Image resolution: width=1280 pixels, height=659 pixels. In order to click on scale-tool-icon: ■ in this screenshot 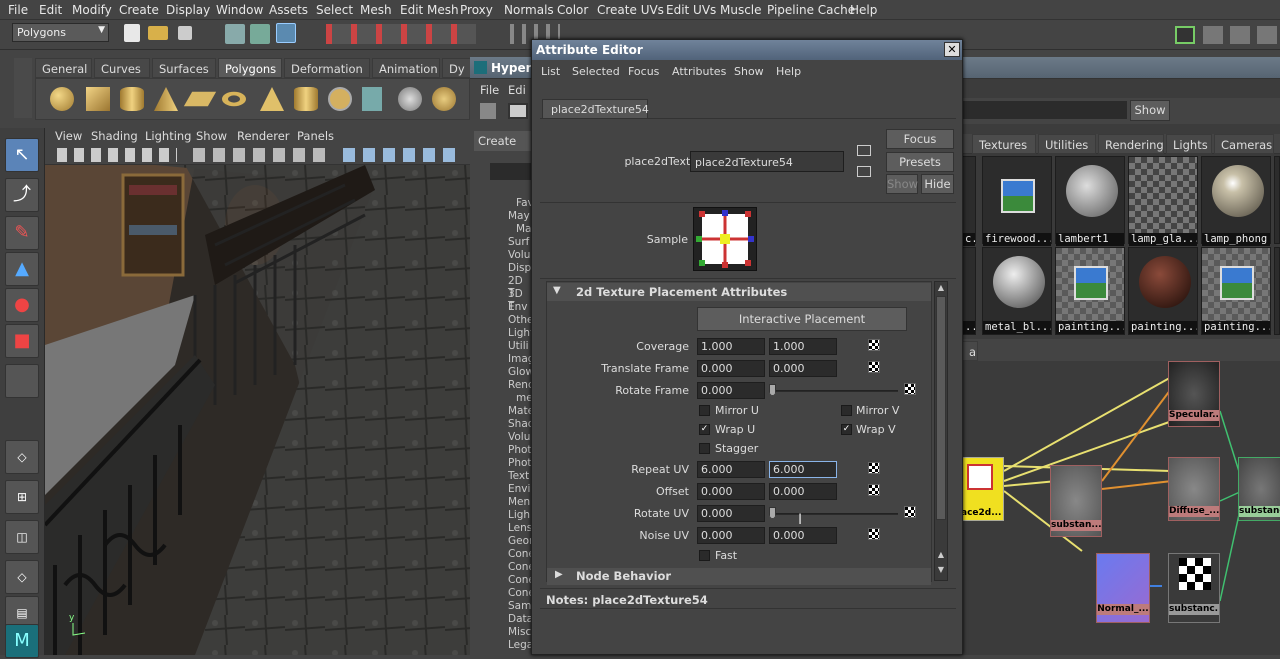, I will do `click(22, 341)`.